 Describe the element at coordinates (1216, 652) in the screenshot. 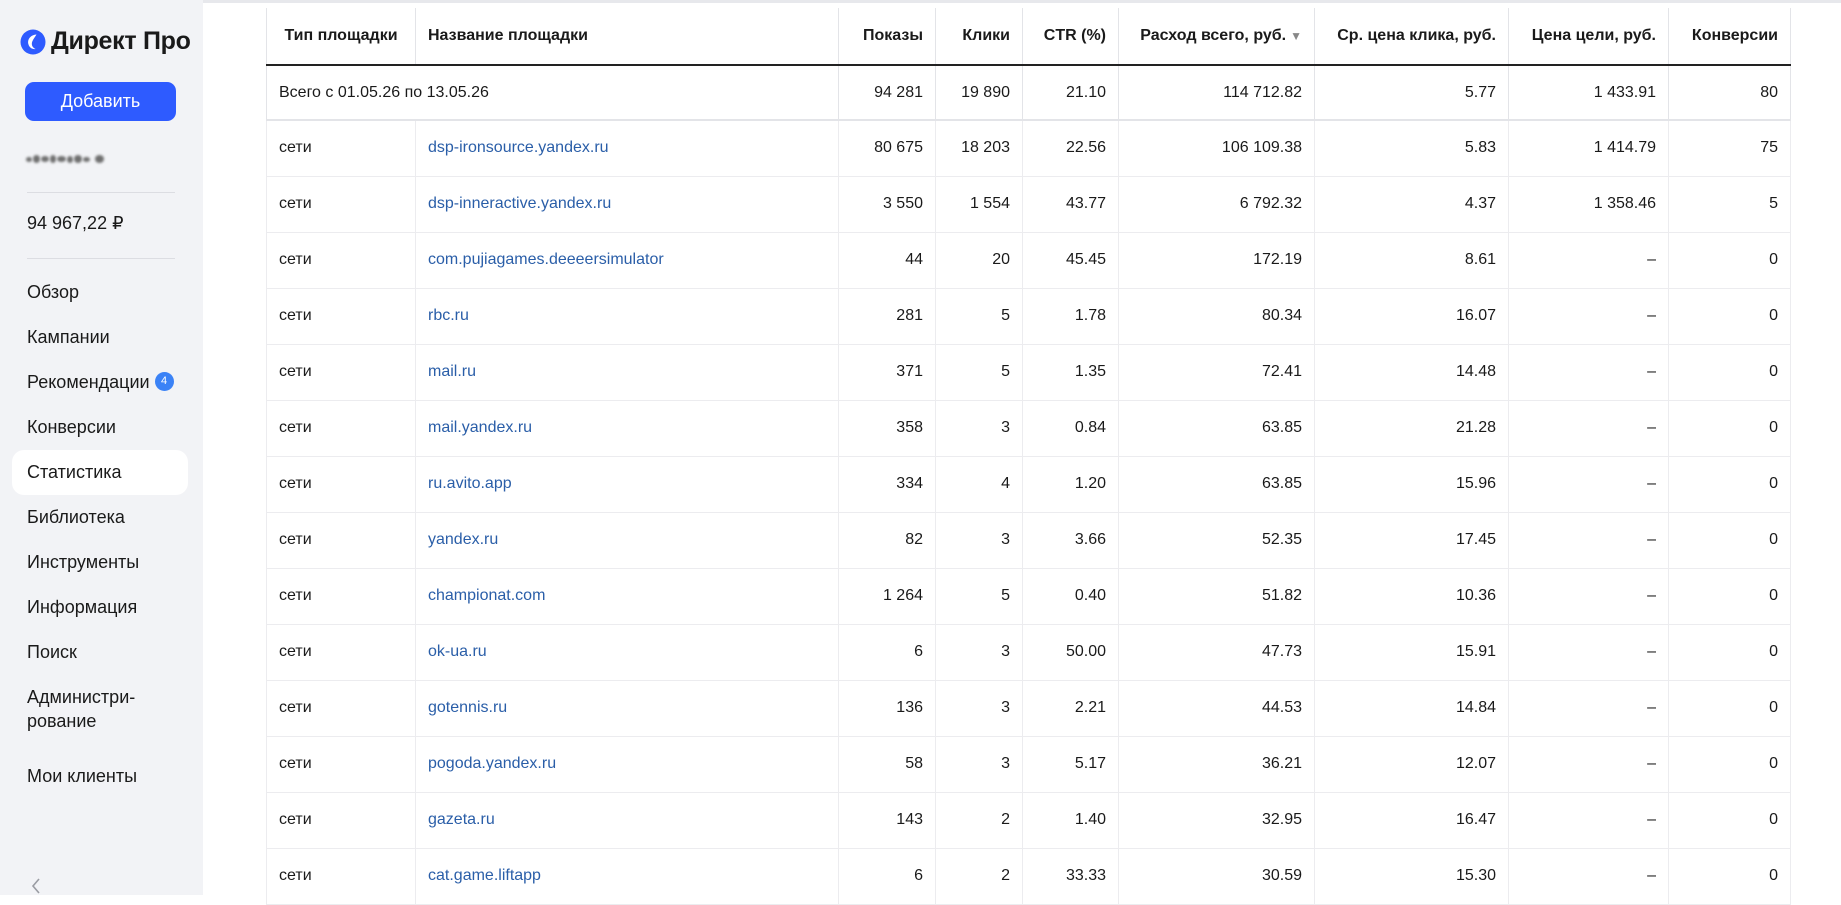

I see `cell-spend: 47.73` at that location.